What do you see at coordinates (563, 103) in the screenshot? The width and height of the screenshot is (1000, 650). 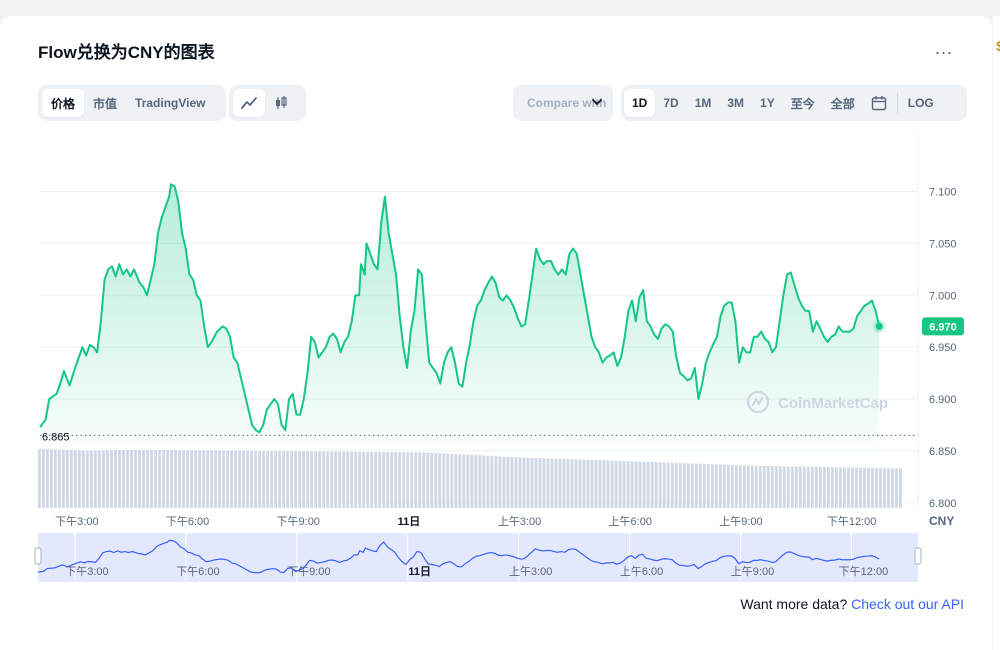 I see `compare-dropdown: Compare with` at bounding box center [563, 103].